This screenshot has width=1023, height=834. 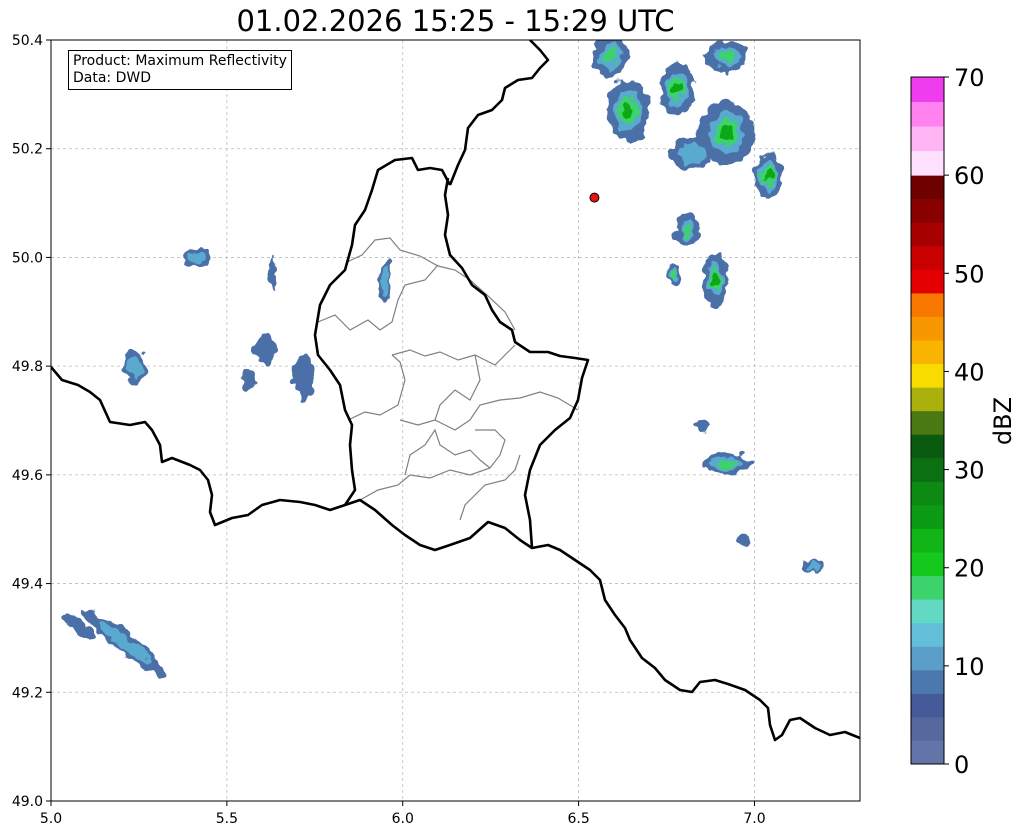 I want to click on x-tick-label: 5.0, so click(x=51, y=819).